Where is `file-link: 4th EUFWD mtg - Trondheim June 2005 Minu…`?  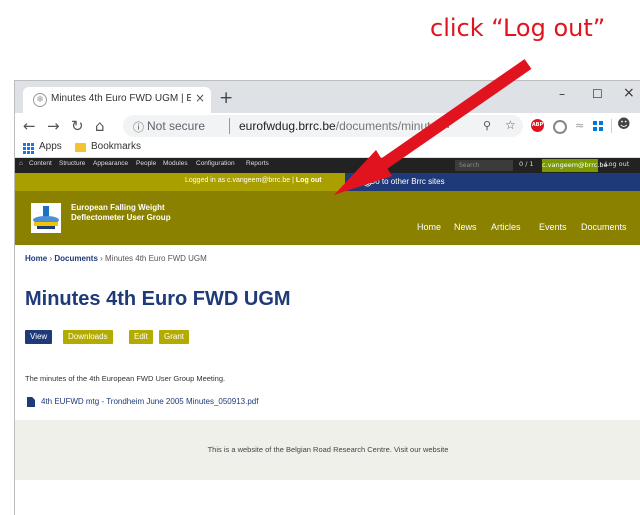 file-link: 4th EUFWD mtg - Trondheim June 2005 Minu… is located at coordinates (149, 401).